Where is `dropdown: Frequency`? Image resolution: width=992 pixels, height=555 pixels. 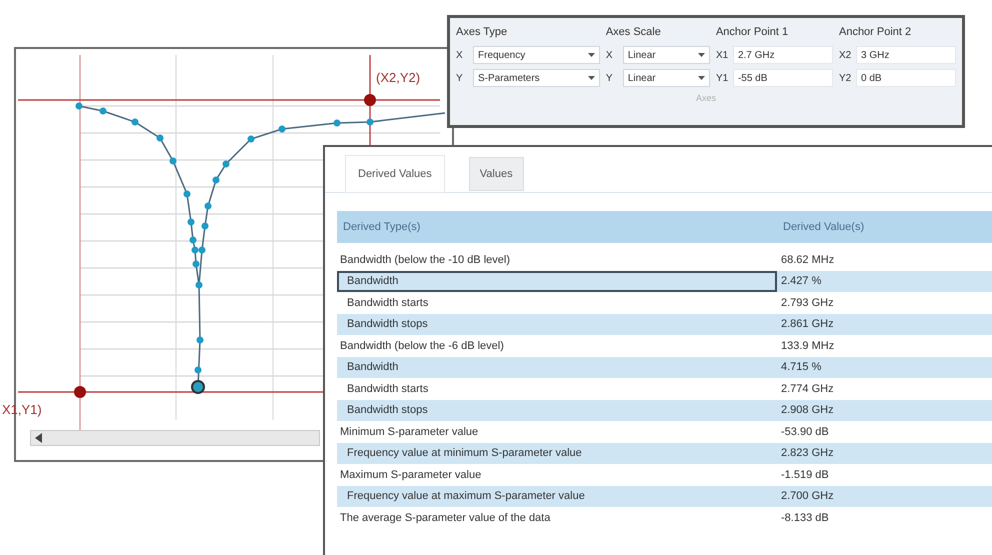 dropdown: Frequency is located at coordinates (536, 55).